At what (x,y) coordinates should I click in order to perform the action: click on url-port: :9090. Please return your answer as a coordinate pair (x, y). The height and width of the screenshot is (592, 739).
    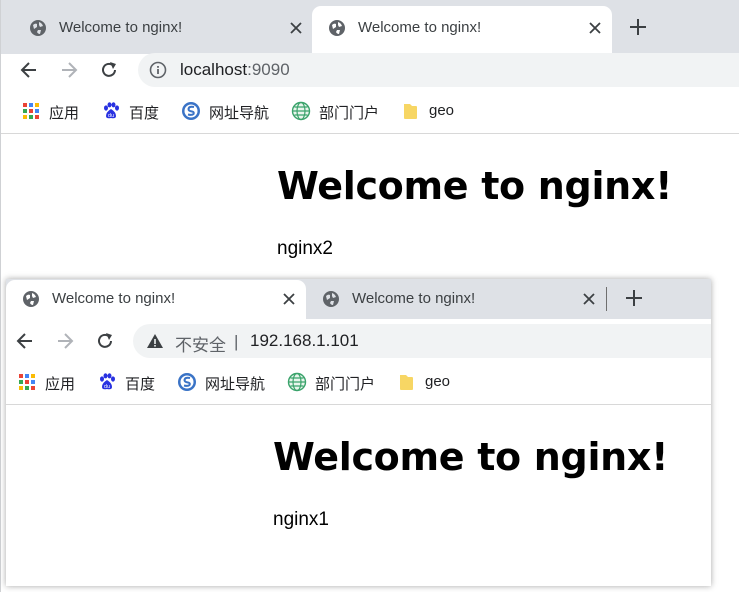
    Looking at the image, I should click on (268, 69).